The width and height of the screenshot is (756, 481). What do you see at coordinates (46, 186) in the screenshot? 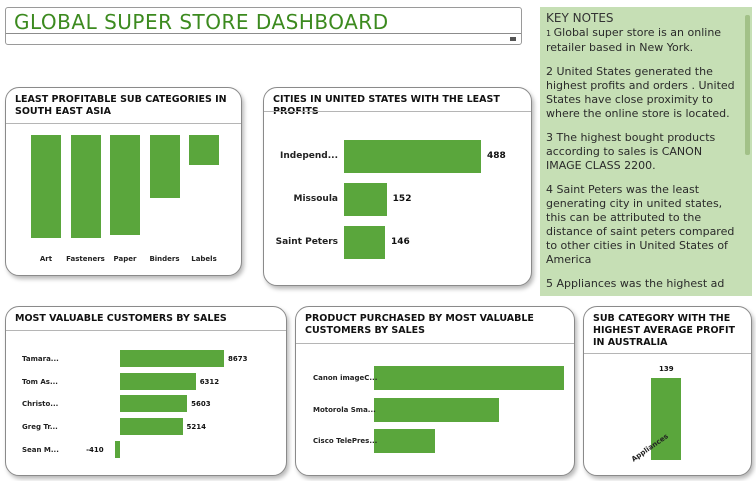
I see `bar-art` at bounding box center [46, 186].